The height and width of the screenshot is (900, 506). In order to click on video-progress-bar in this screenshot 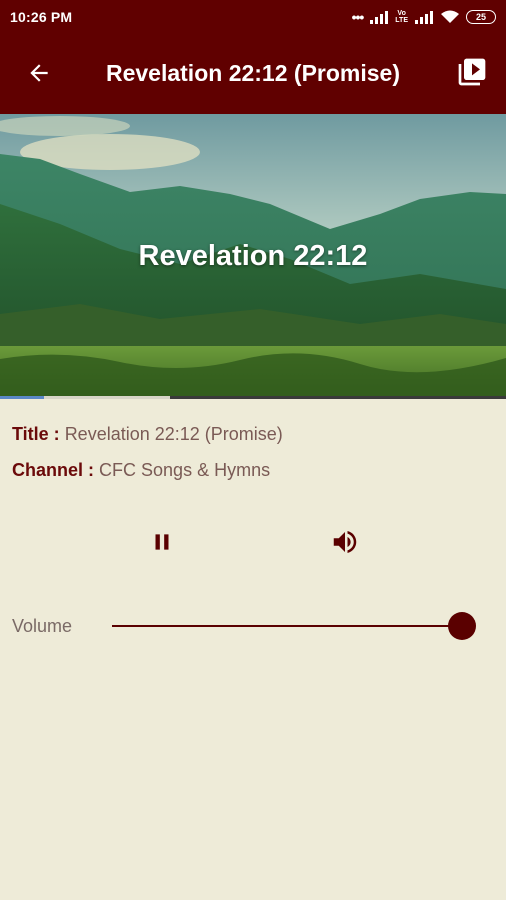, I will do `click(253, 397)`.